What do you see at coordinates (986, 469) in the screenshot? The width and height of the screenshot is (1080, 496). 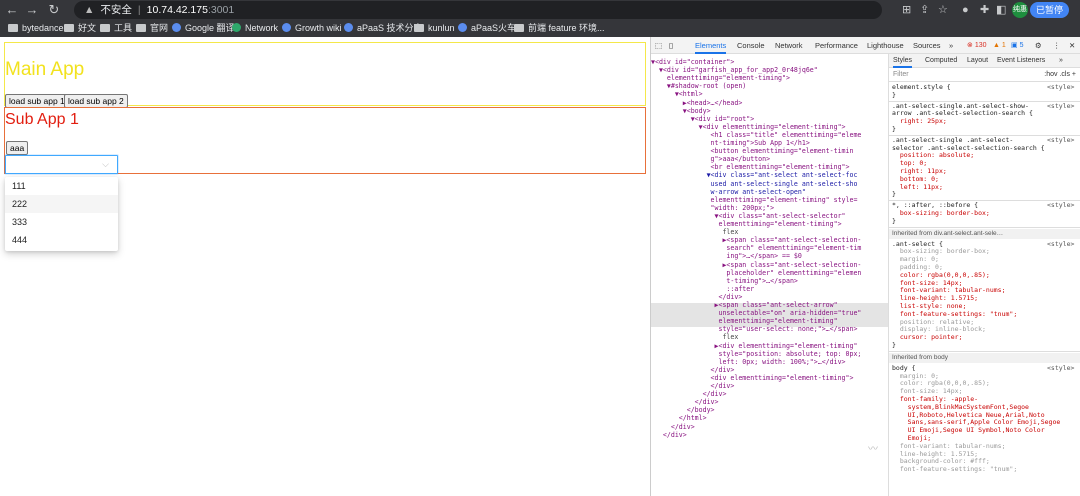 I see `css-rule-line: font-feature-settings: "tnum";` at bounding box center [986, 469].